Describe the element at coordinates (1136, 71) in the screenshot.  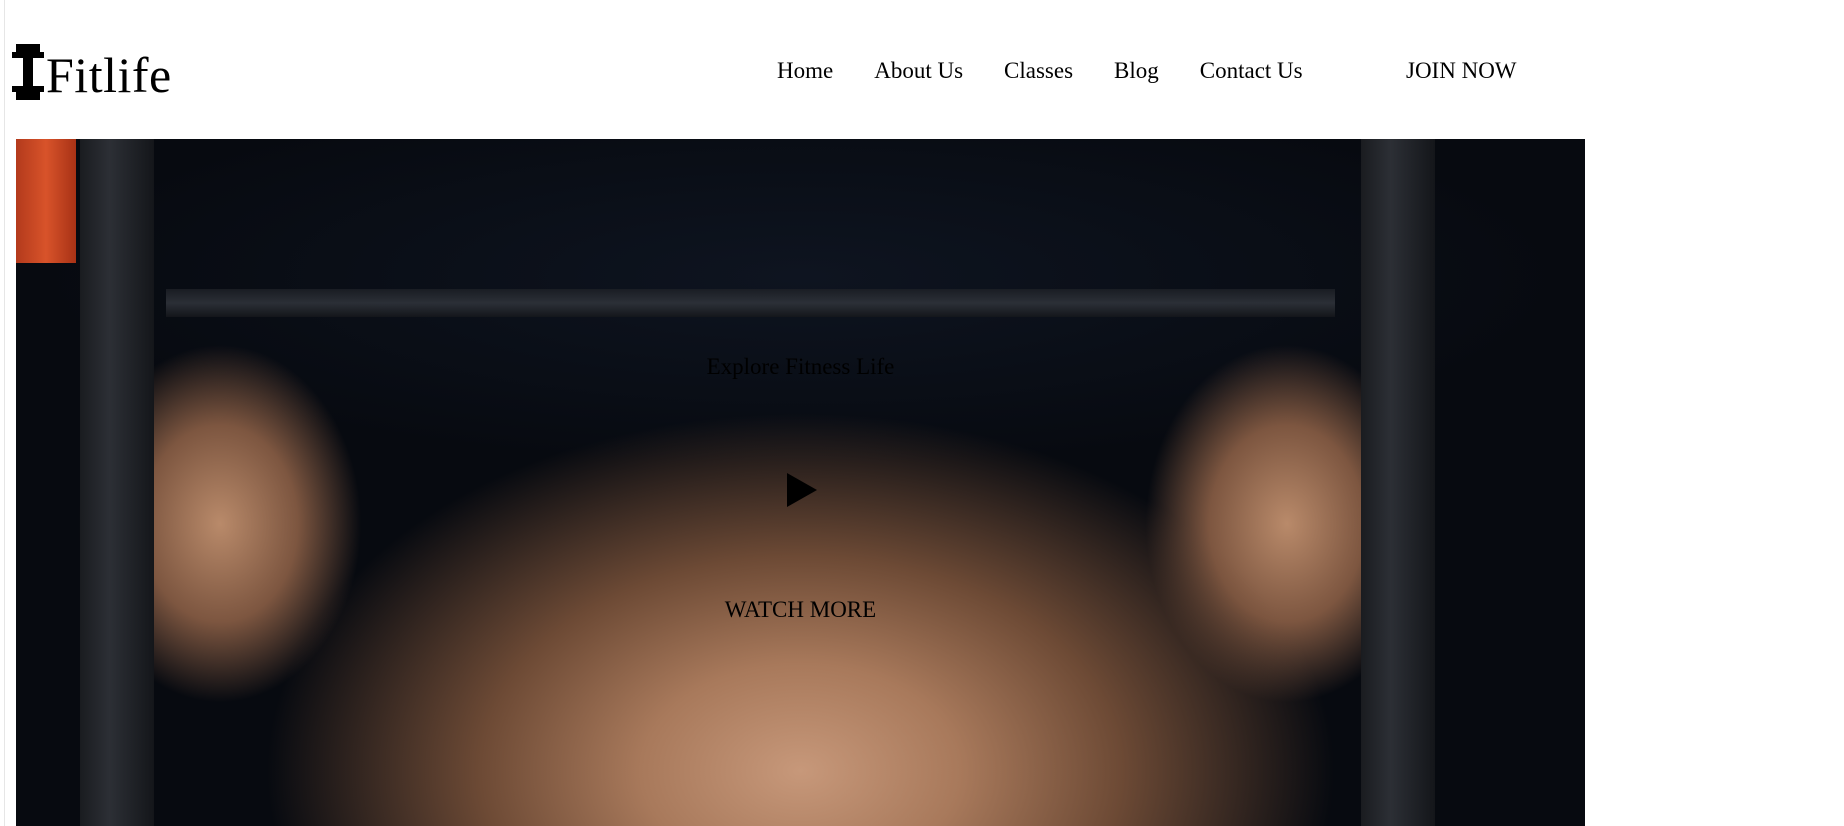
I see `nav-blog-link: Blog` at that location.